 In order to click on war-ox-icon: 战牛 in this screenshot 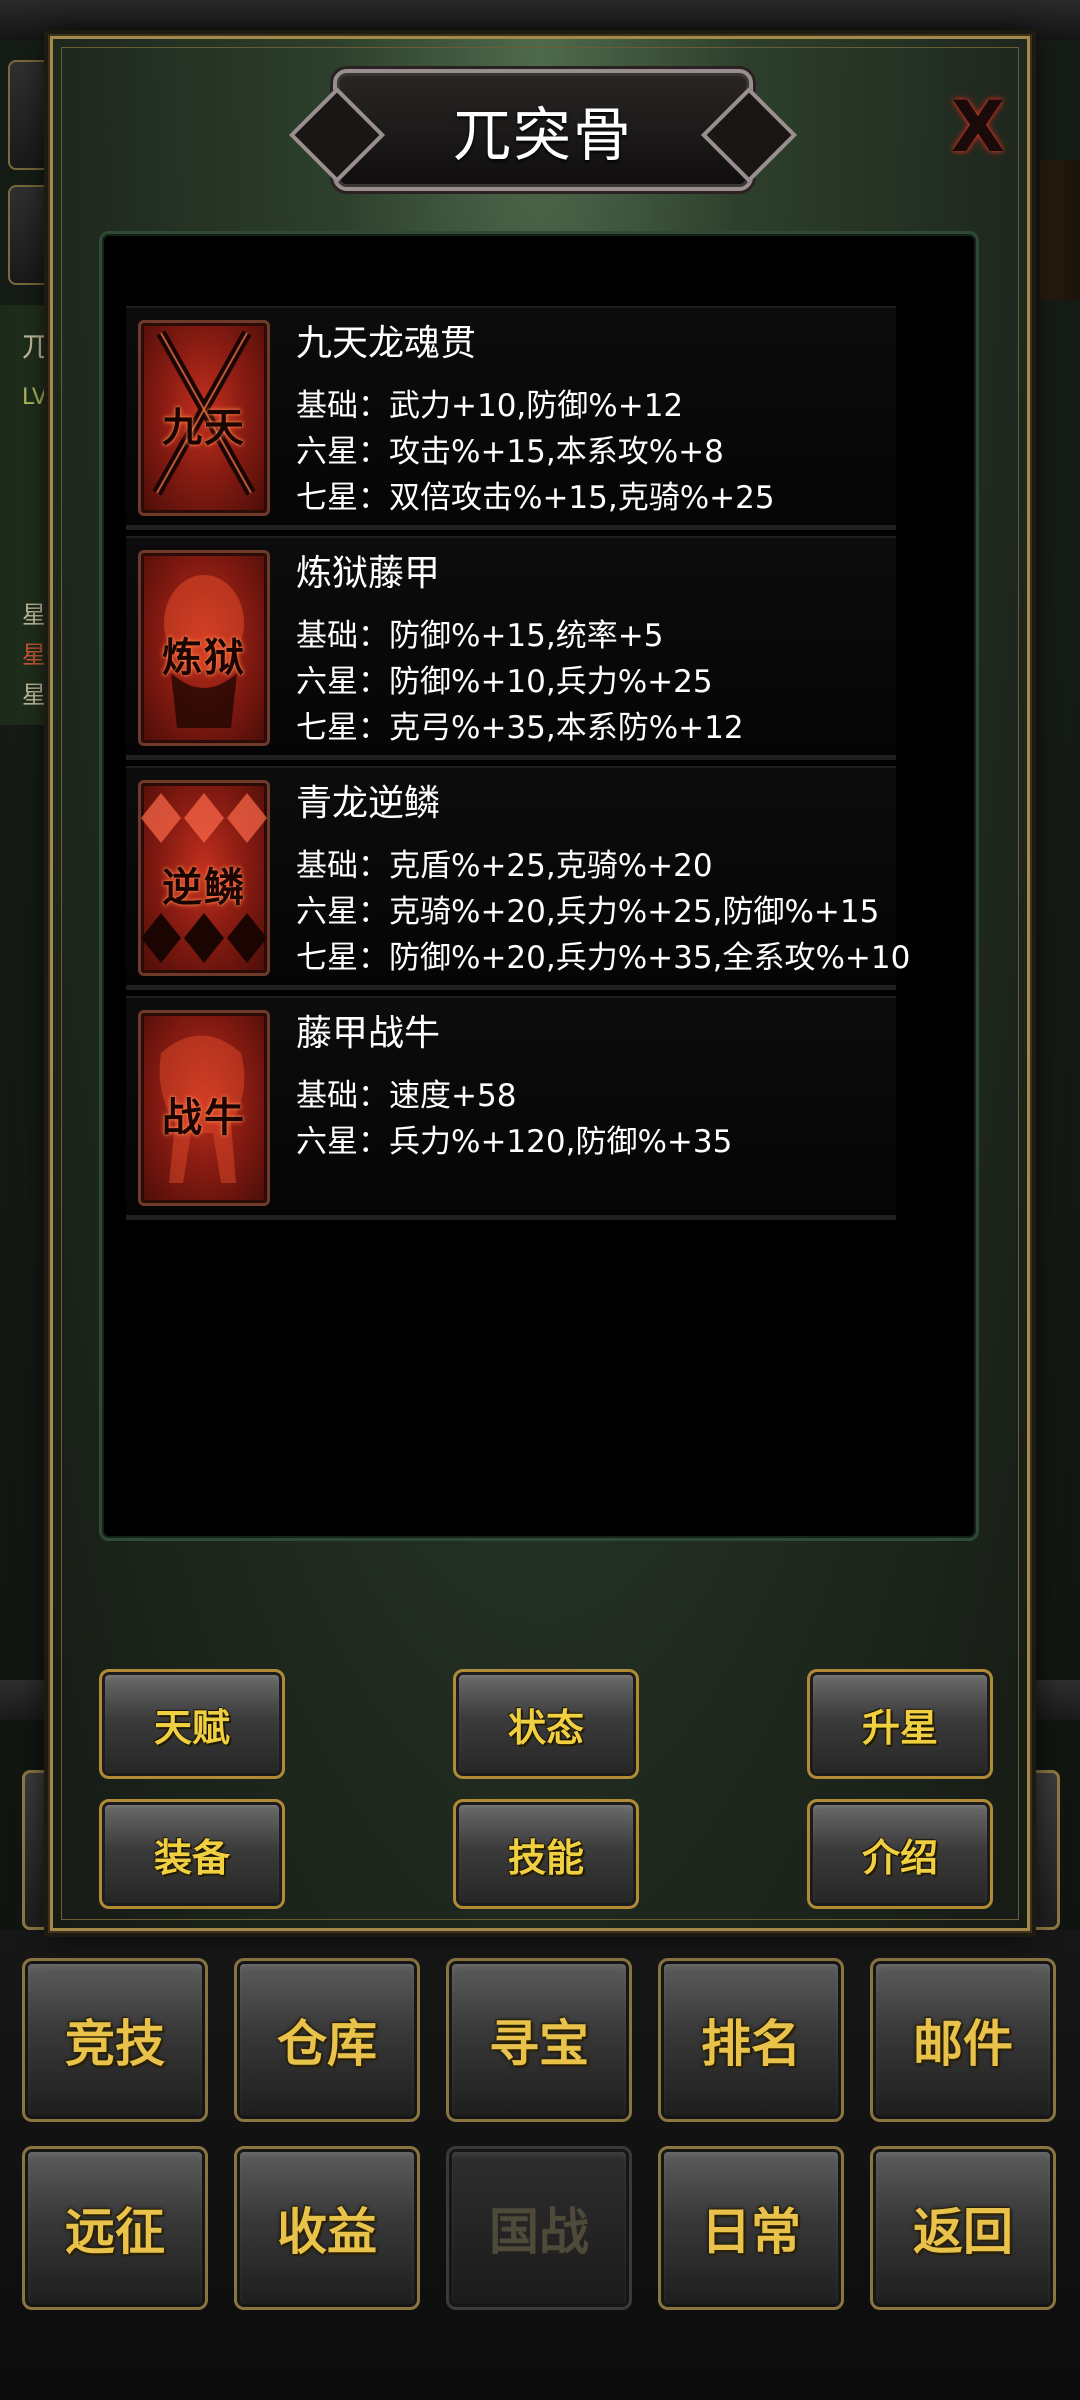, I will do `click(204, 1108)`.